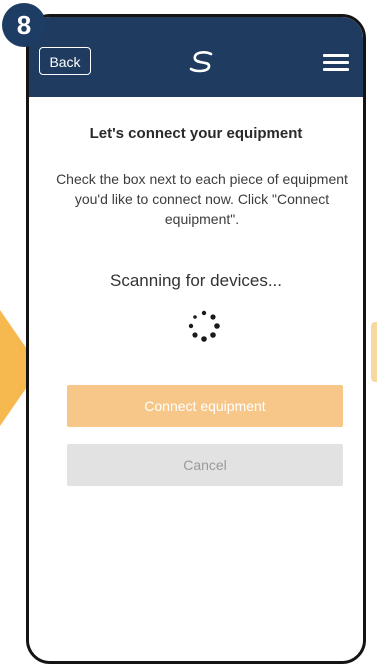  Describe the element at coordinates (24, 25) in the screenshot. I see `step-number-badge: 8` at that location.